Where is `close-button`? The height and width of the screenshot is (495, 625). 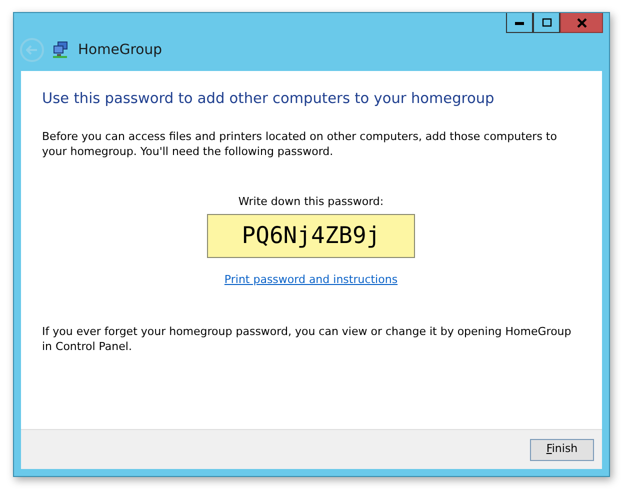 close-button is located at coordinates (581, 23).